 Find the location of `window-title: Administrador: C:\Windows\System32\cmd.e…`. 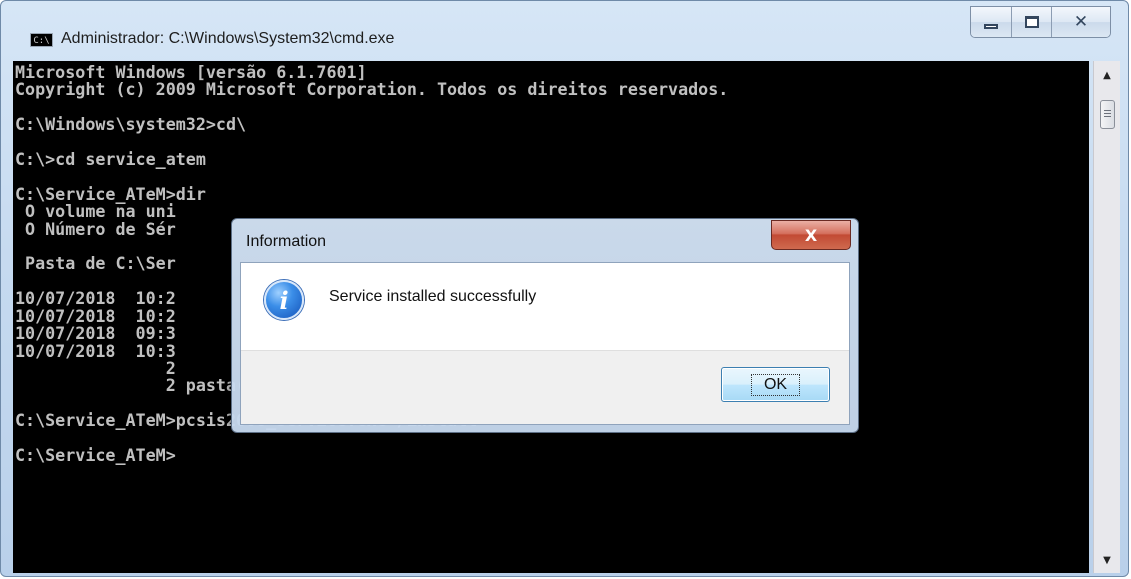

window-title: Administrador: C:\Windows\System32\cmd.e… is located at coordinates (228, 38).